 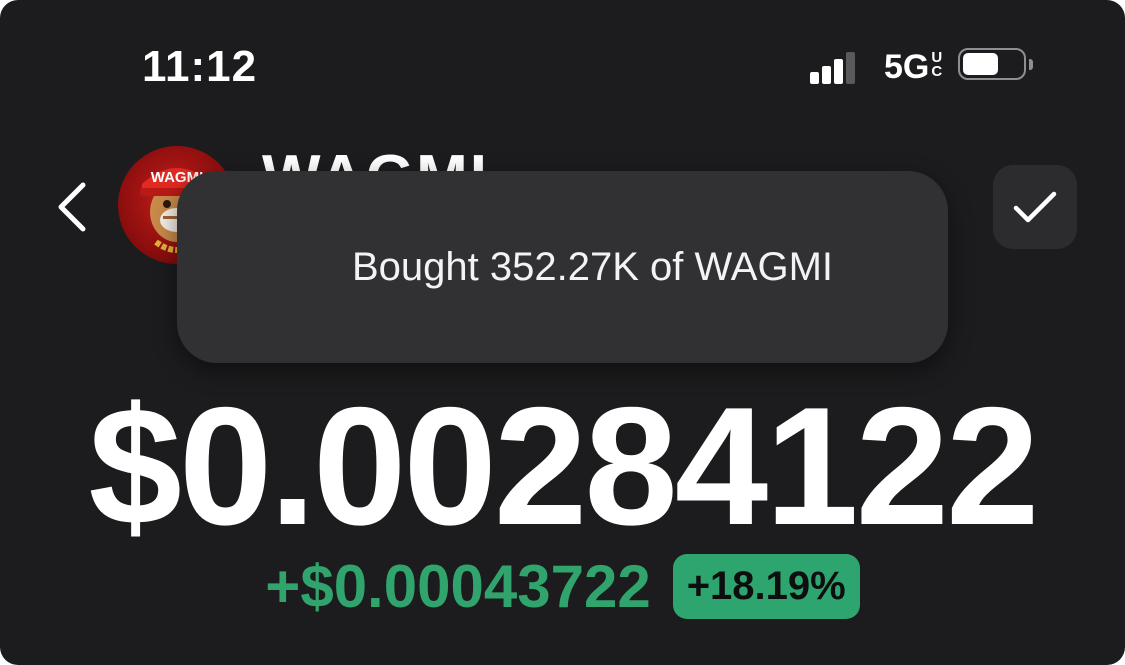 I want to click on price-change-row: +$0.00043722 +18.19%, so click(x=562, y=586).